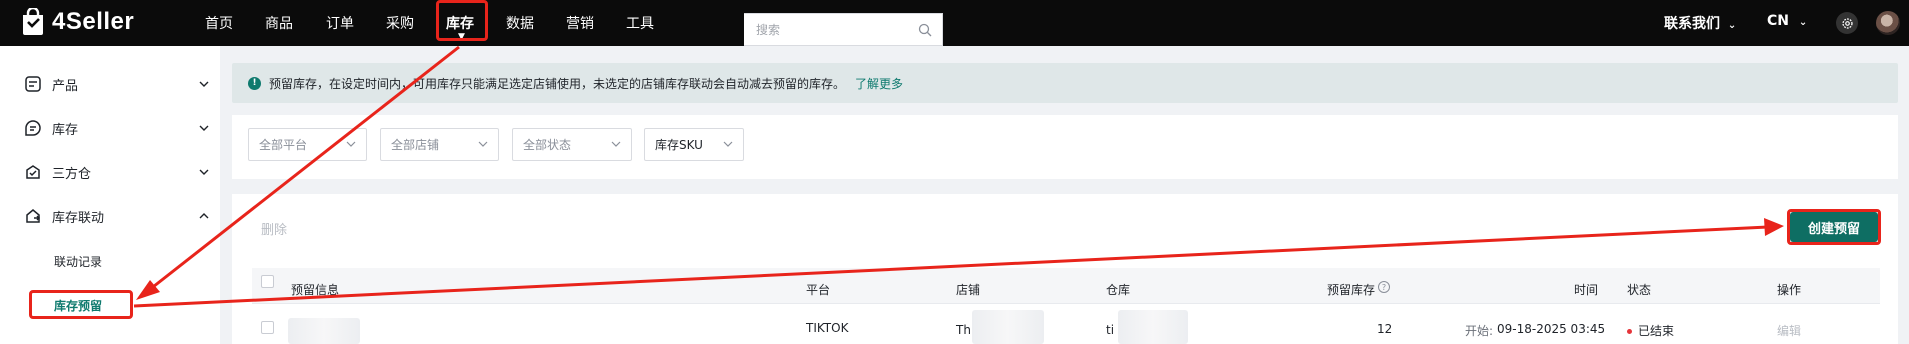 This screenshot has width=1909, height=344. What do you see at coordinates (879, 83) in the screenshot?
I see `learn-more-link: 了解更多` at bounding box center [879, 83].